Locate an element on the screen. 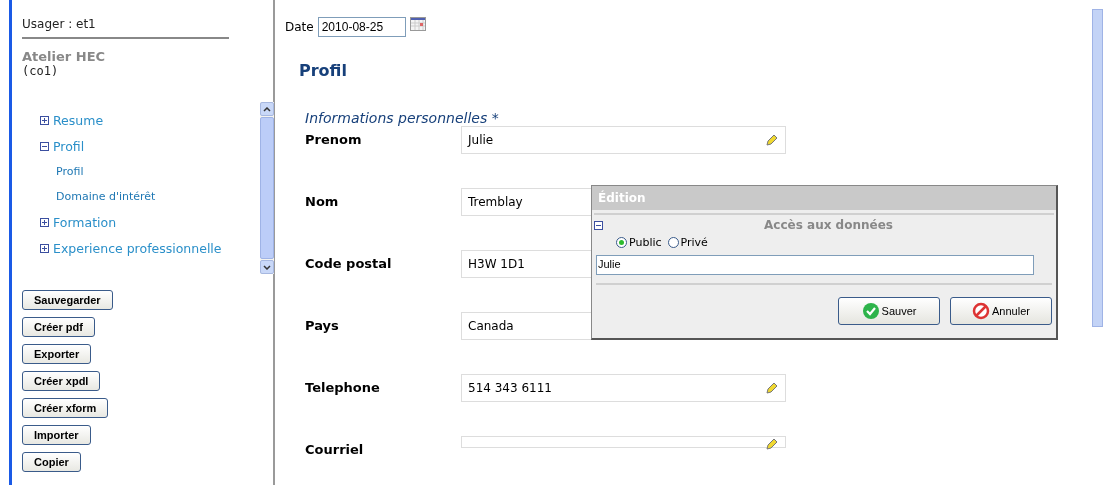  field-label: Telephone is located at coordinates (343, 387).